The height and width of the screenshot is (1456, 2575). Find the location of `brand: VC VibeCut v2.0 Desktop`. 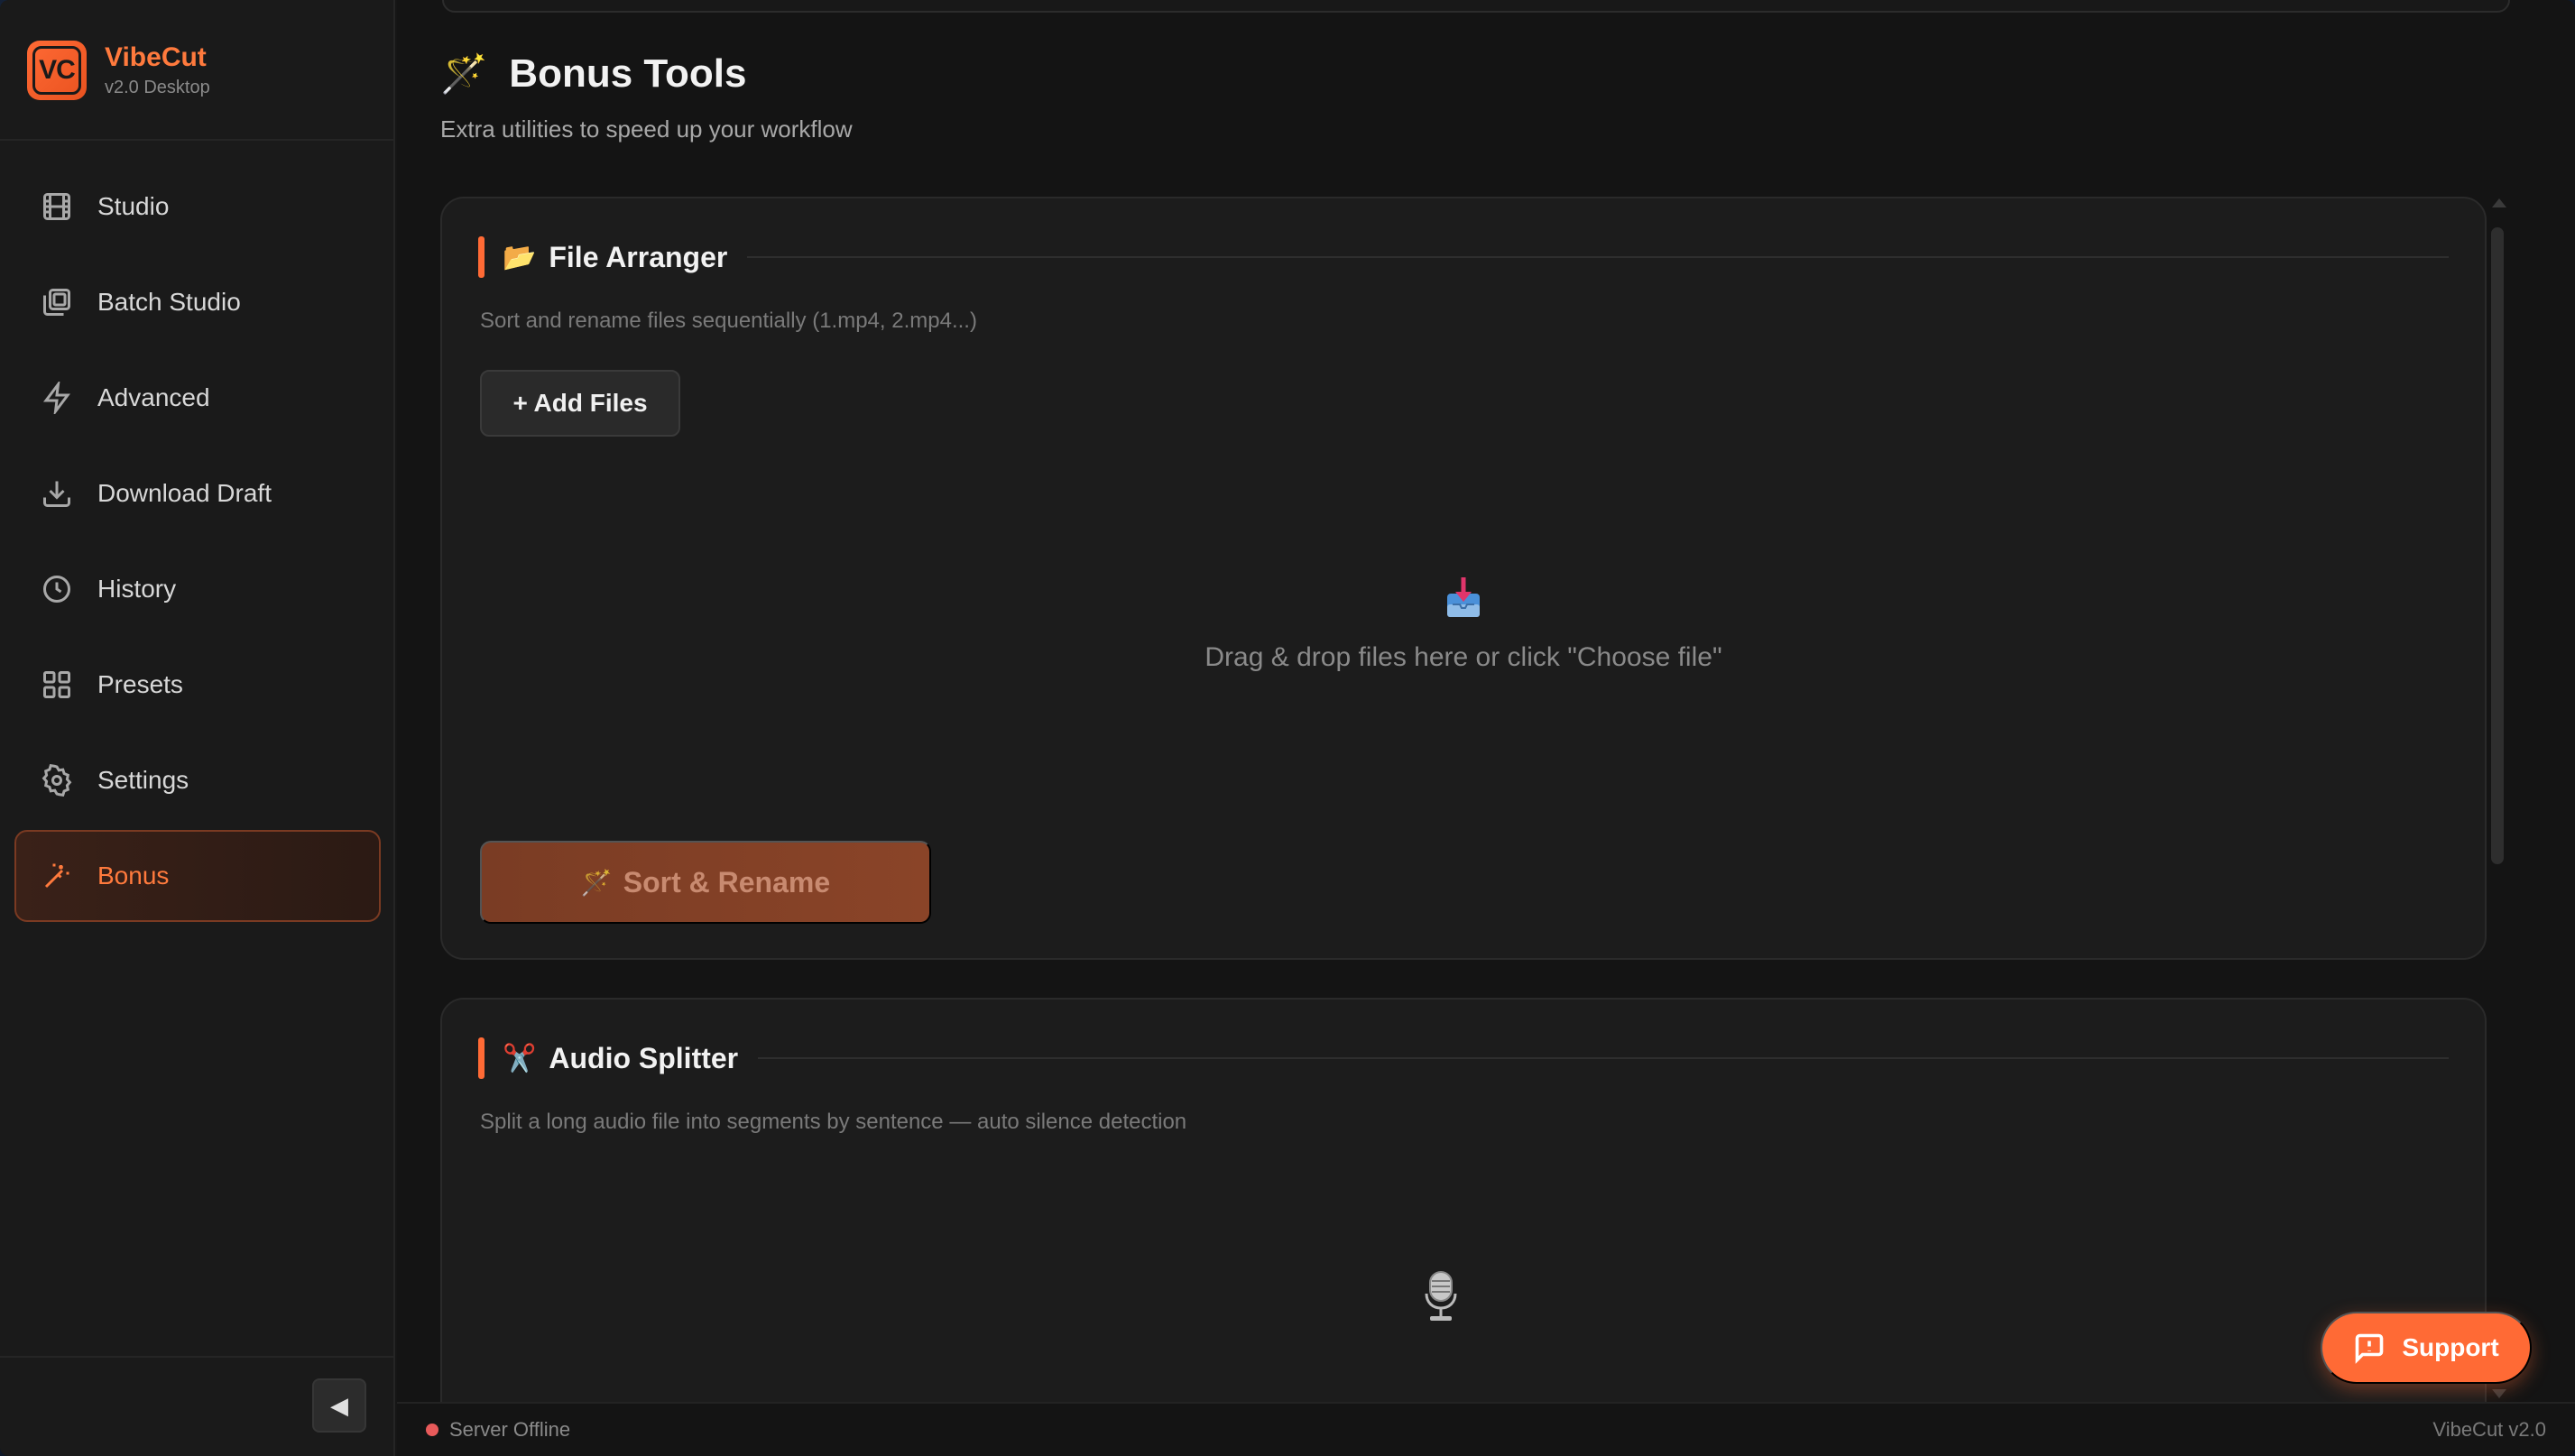

brand: VC VibeCut v2.0 Desktop is located at coordinates (119, 70).